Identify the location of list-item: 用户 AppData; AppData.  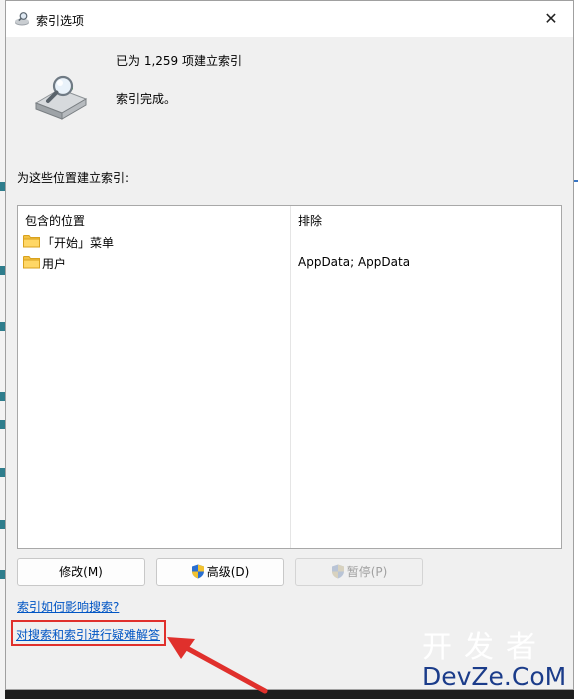
(289, 262).